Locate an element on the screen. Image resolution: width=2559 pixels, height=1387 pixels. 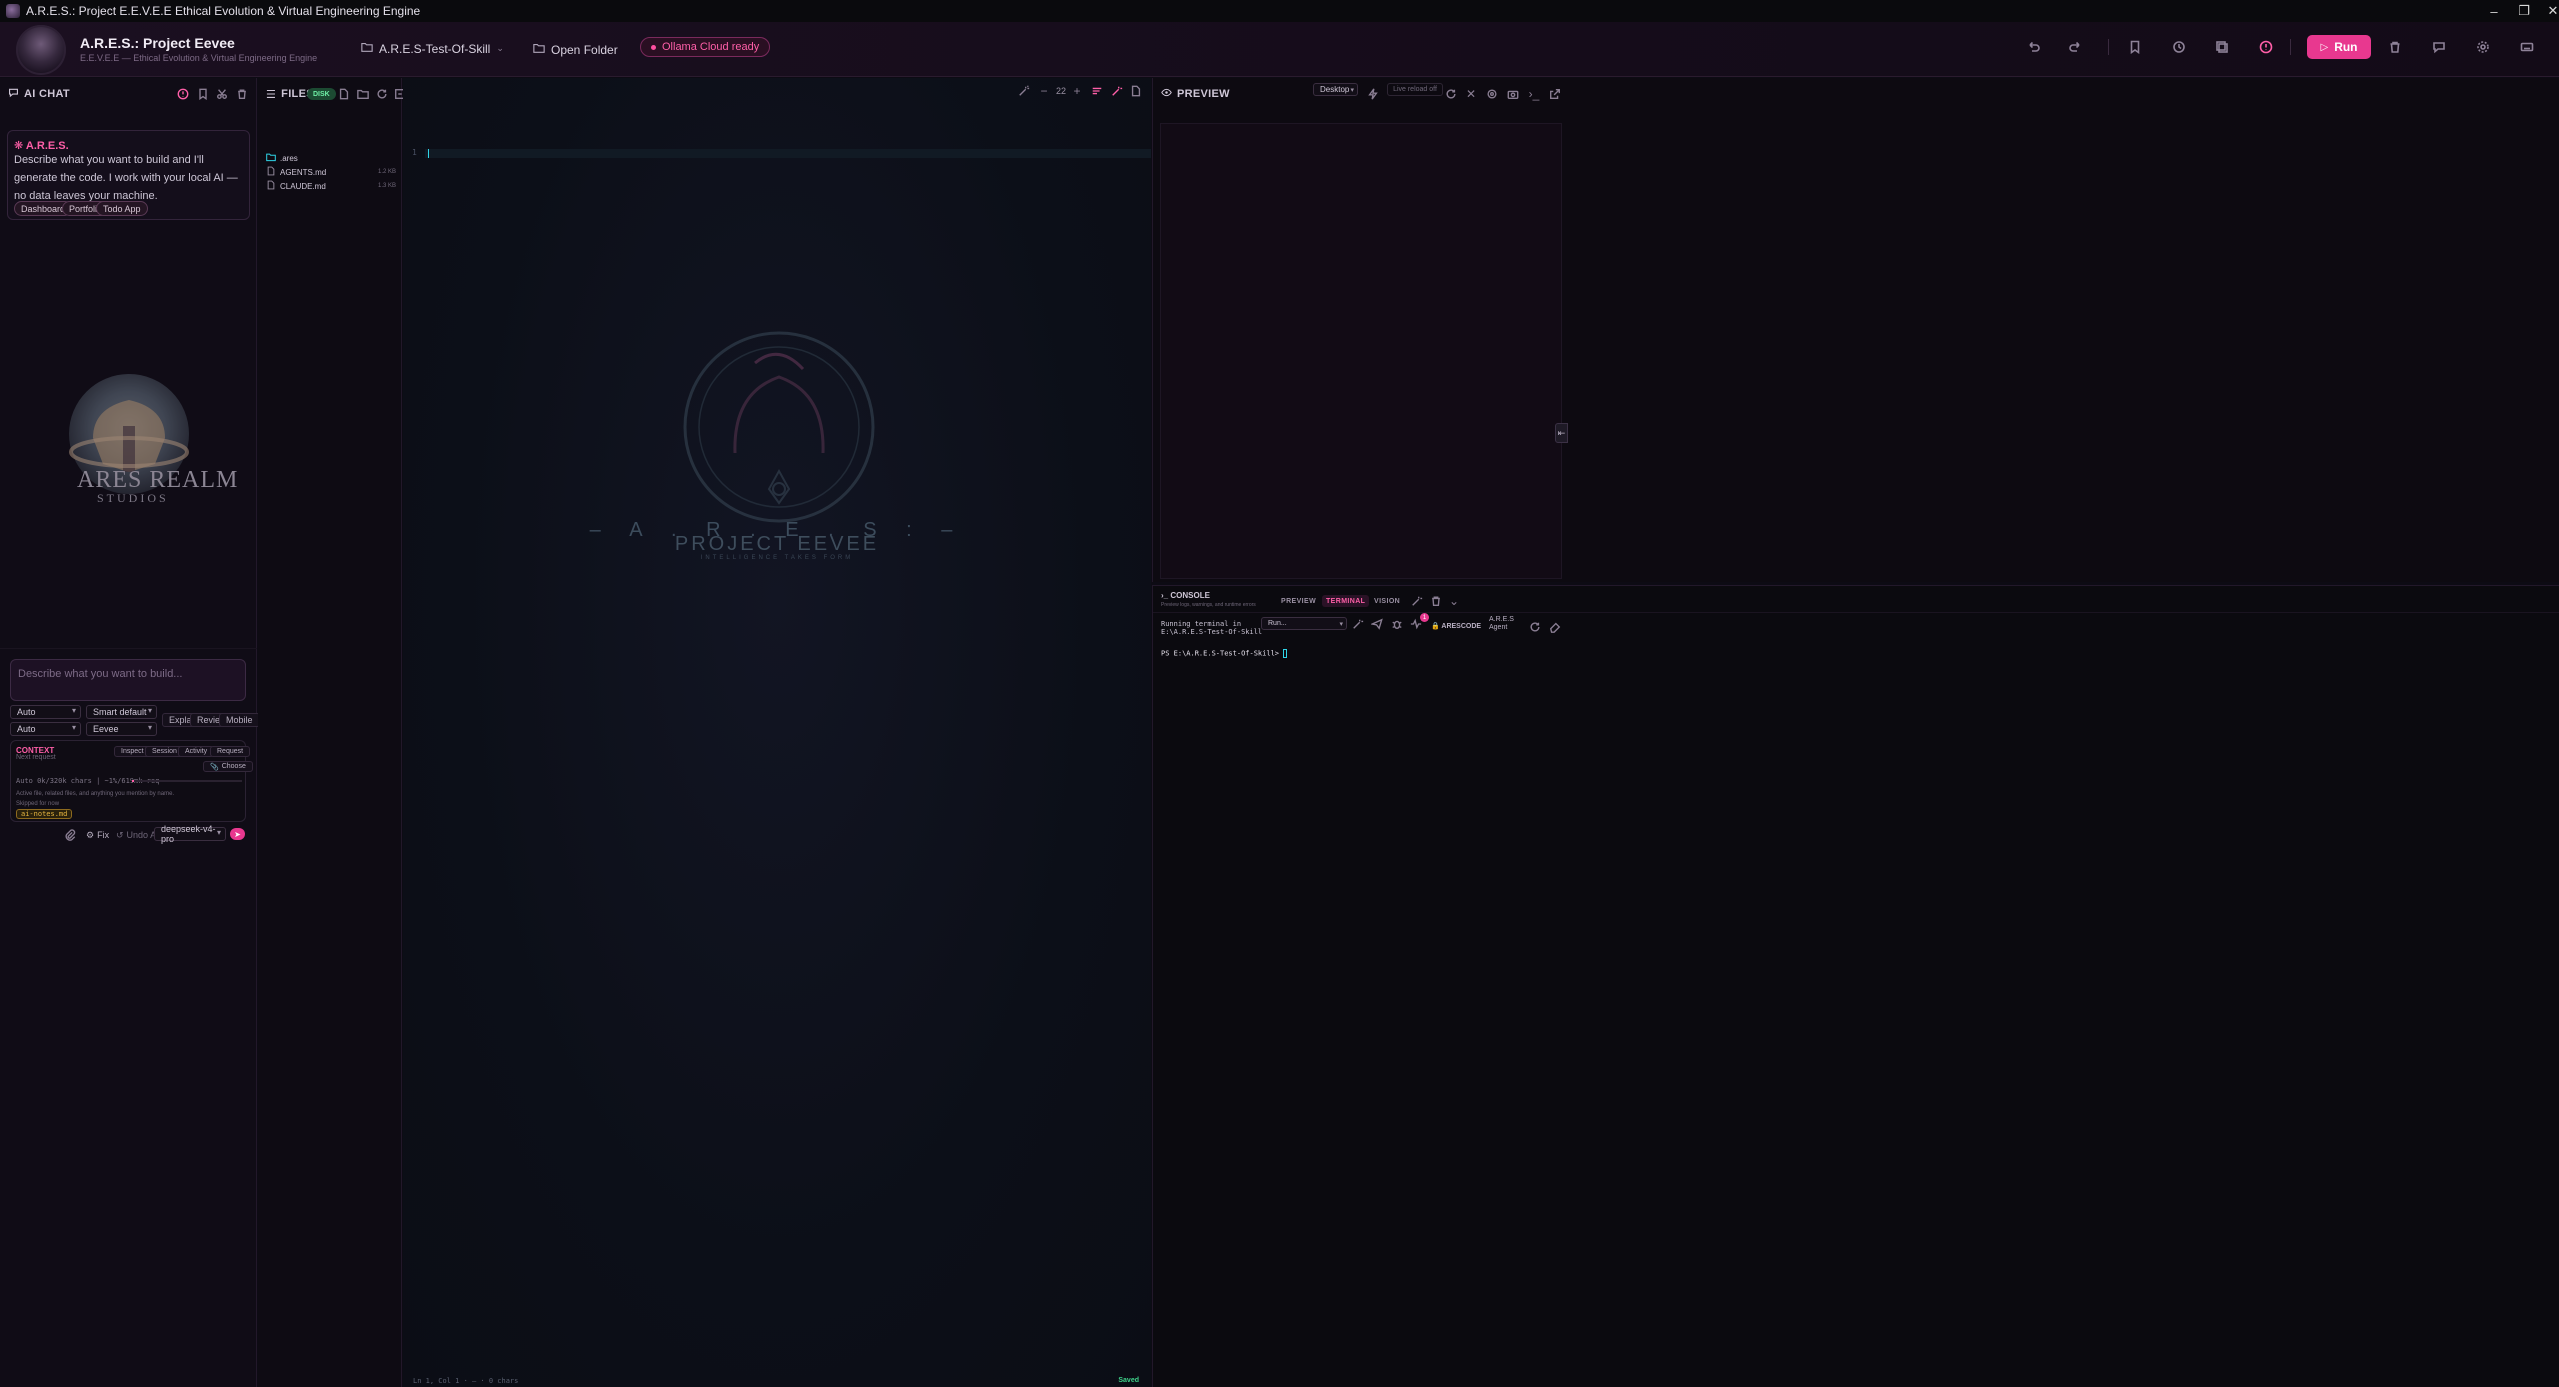
open-folder-button: Open Folder is located at coordinates (575, 49).